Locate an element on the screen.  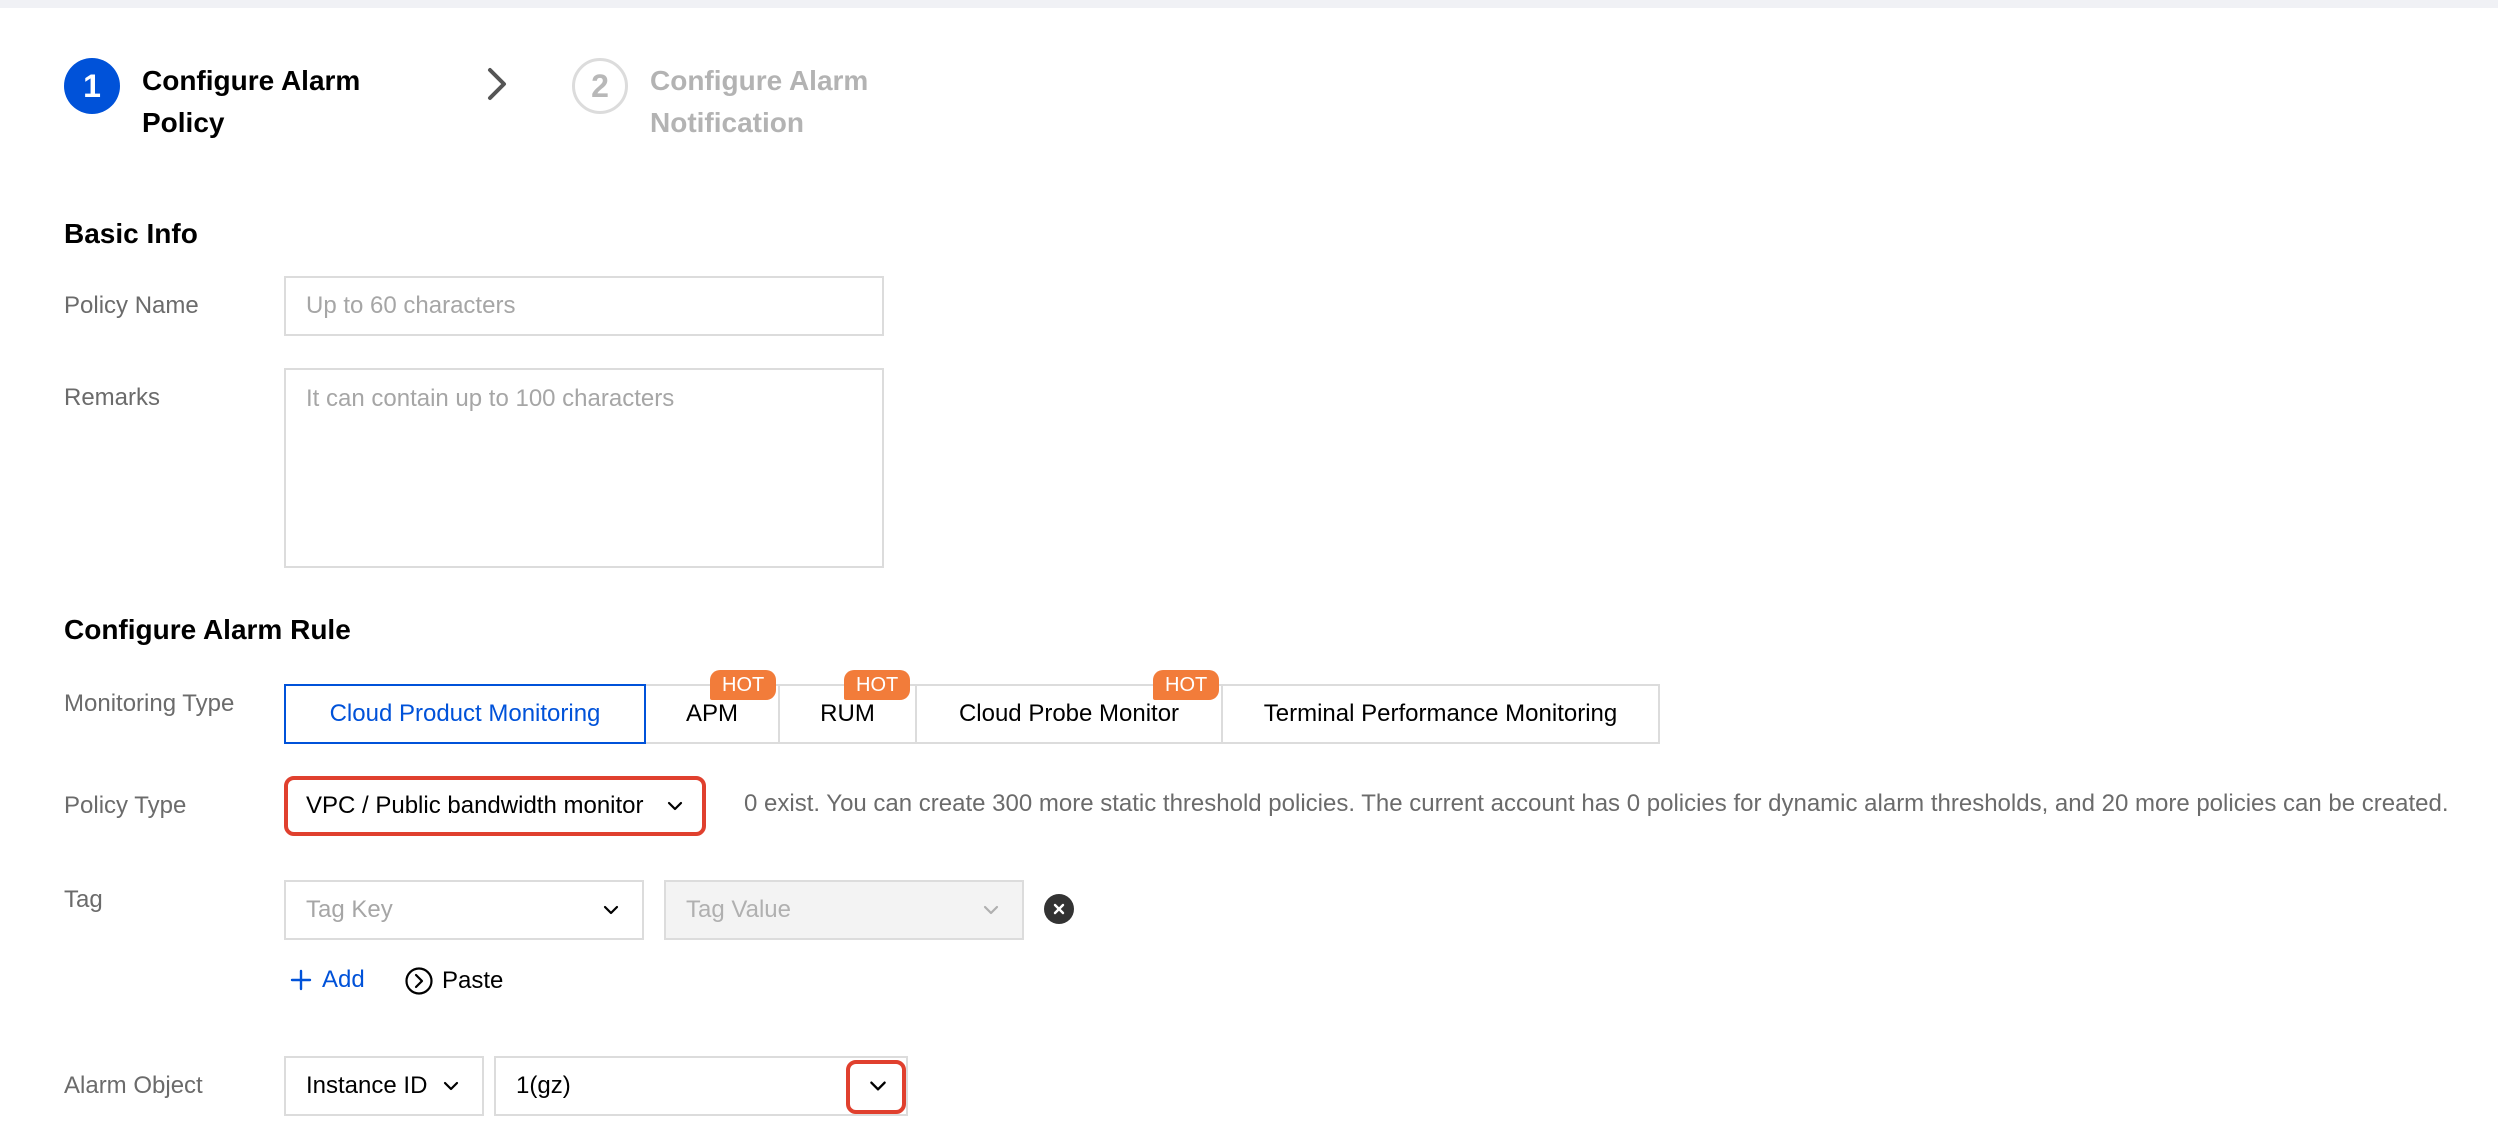
plus-icon is located at coordinates (301, 980).